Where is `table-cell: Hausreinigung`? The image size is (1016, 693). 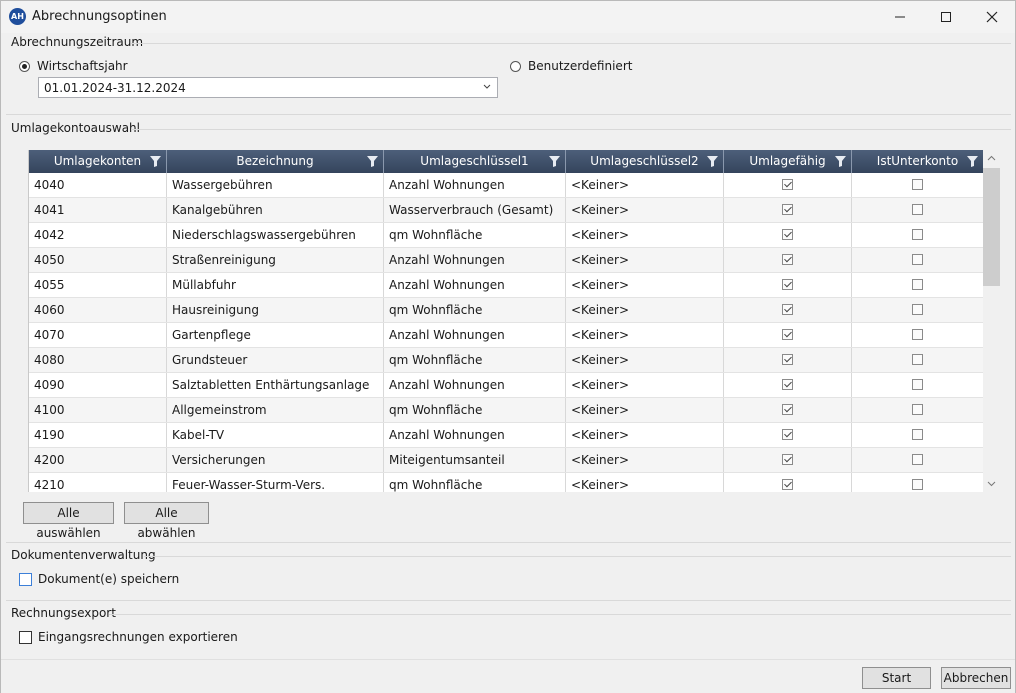 table-cell: Hausreinigung is located at coordinates (275, 310).